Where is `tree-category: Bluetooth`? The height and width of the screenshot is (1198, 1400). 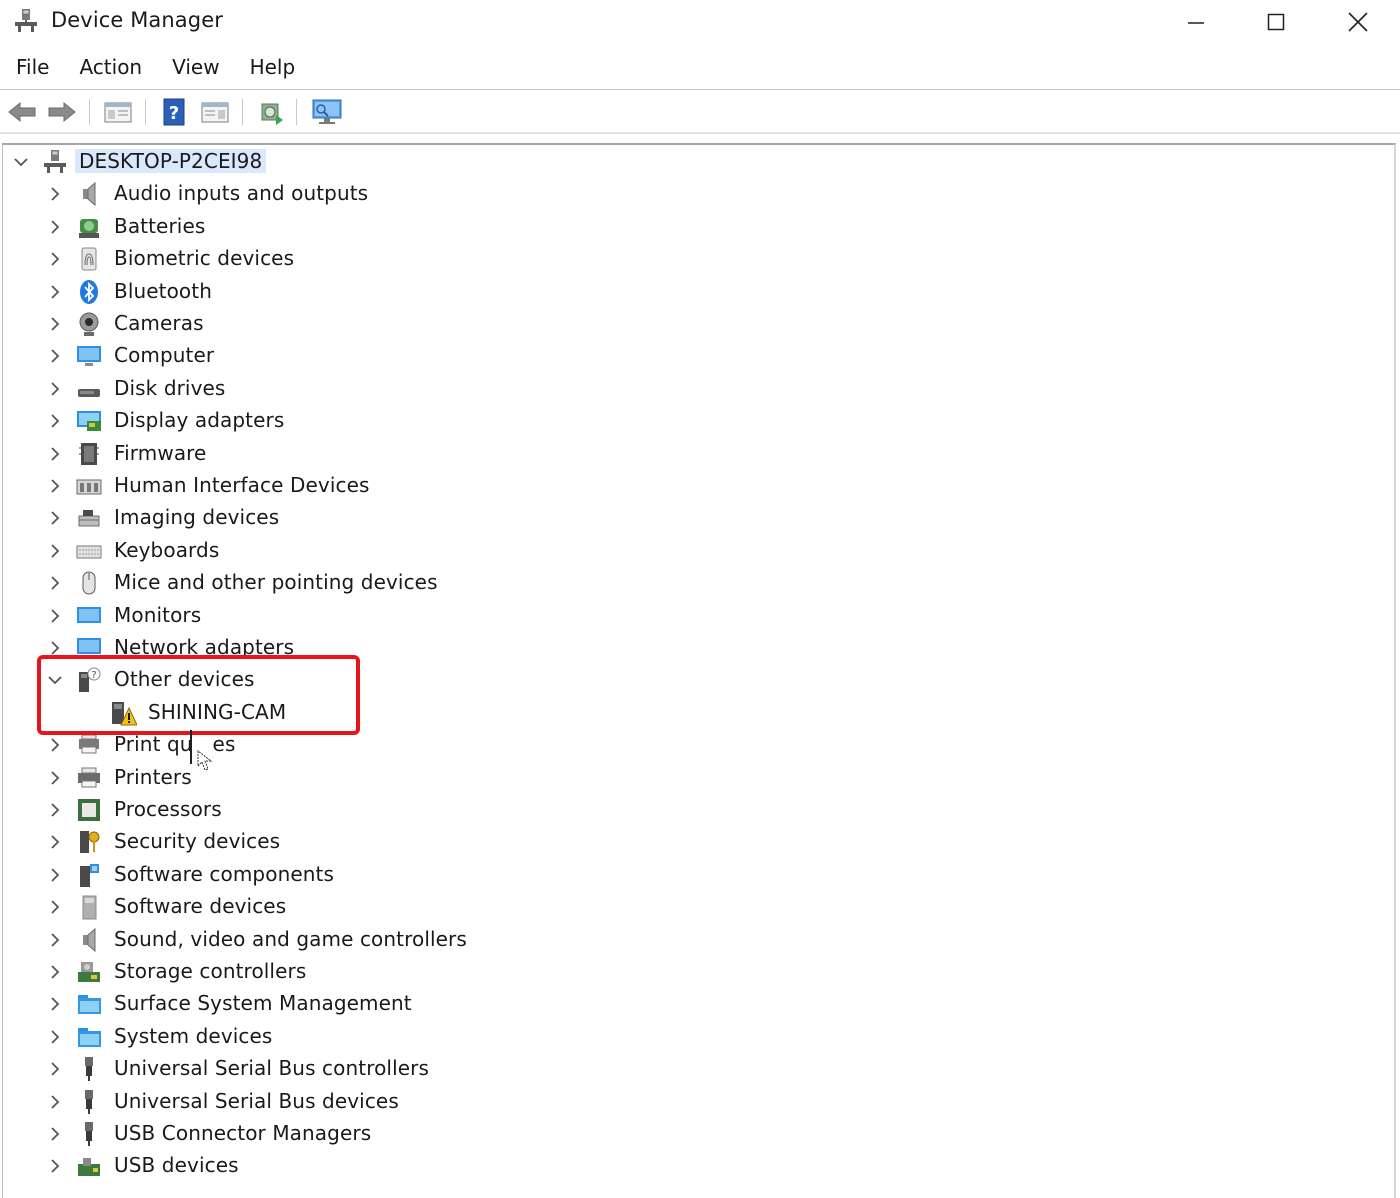 tree-category: Bluetooth is located at coordinates (693, 292).